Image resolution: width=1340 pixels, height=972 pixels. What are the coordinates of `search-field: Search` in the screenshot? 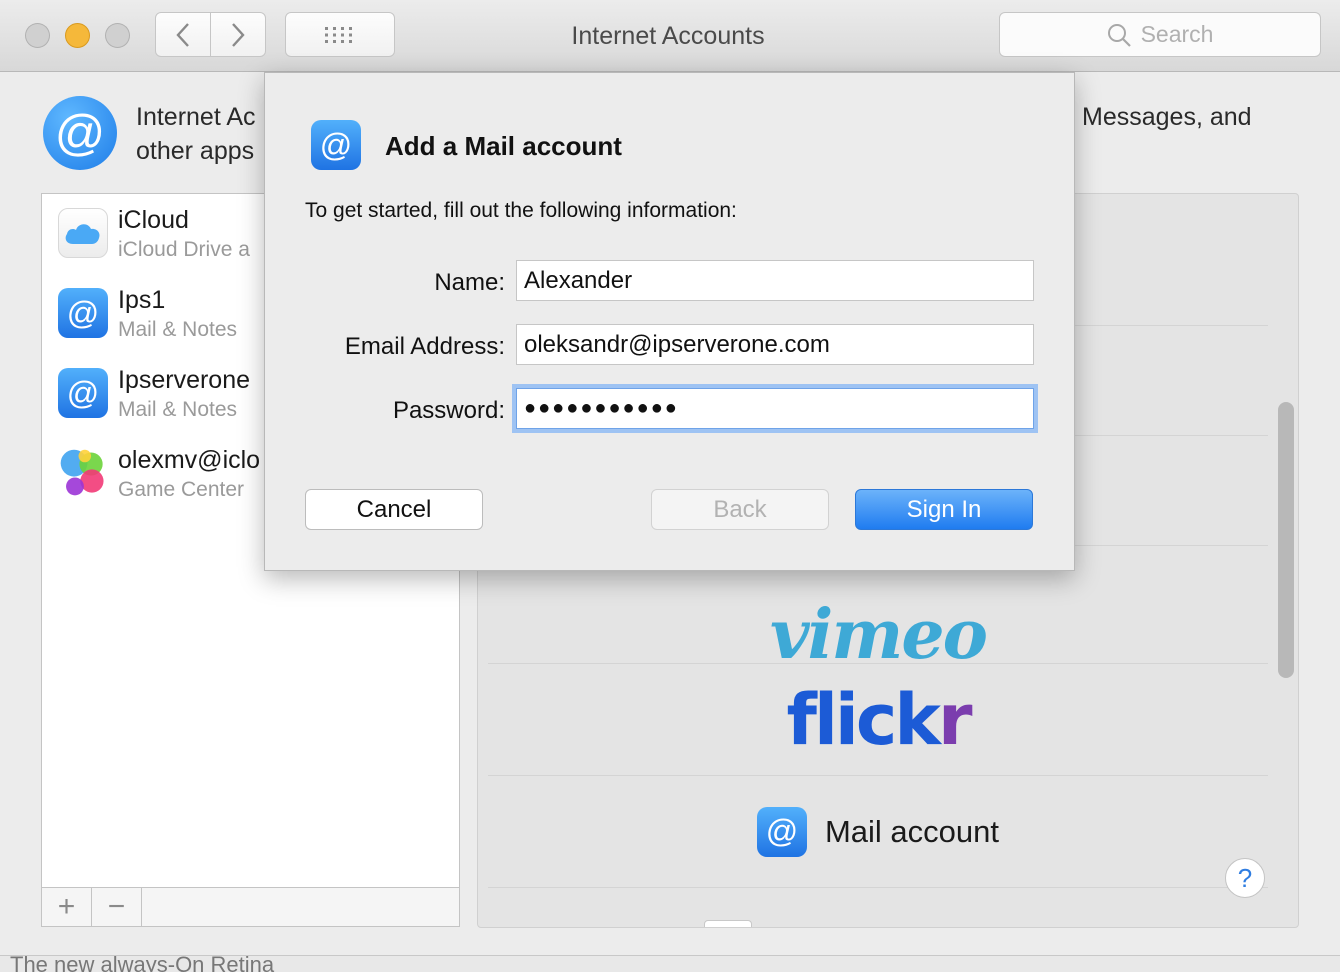 It's located at (1160, 34).